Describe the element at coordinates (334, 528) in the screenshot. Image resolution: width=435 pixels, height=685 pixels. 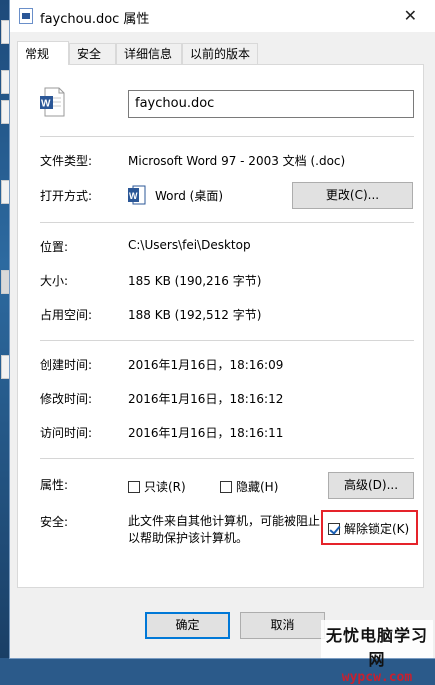
I see `unblock-checkbox-box` at that location.